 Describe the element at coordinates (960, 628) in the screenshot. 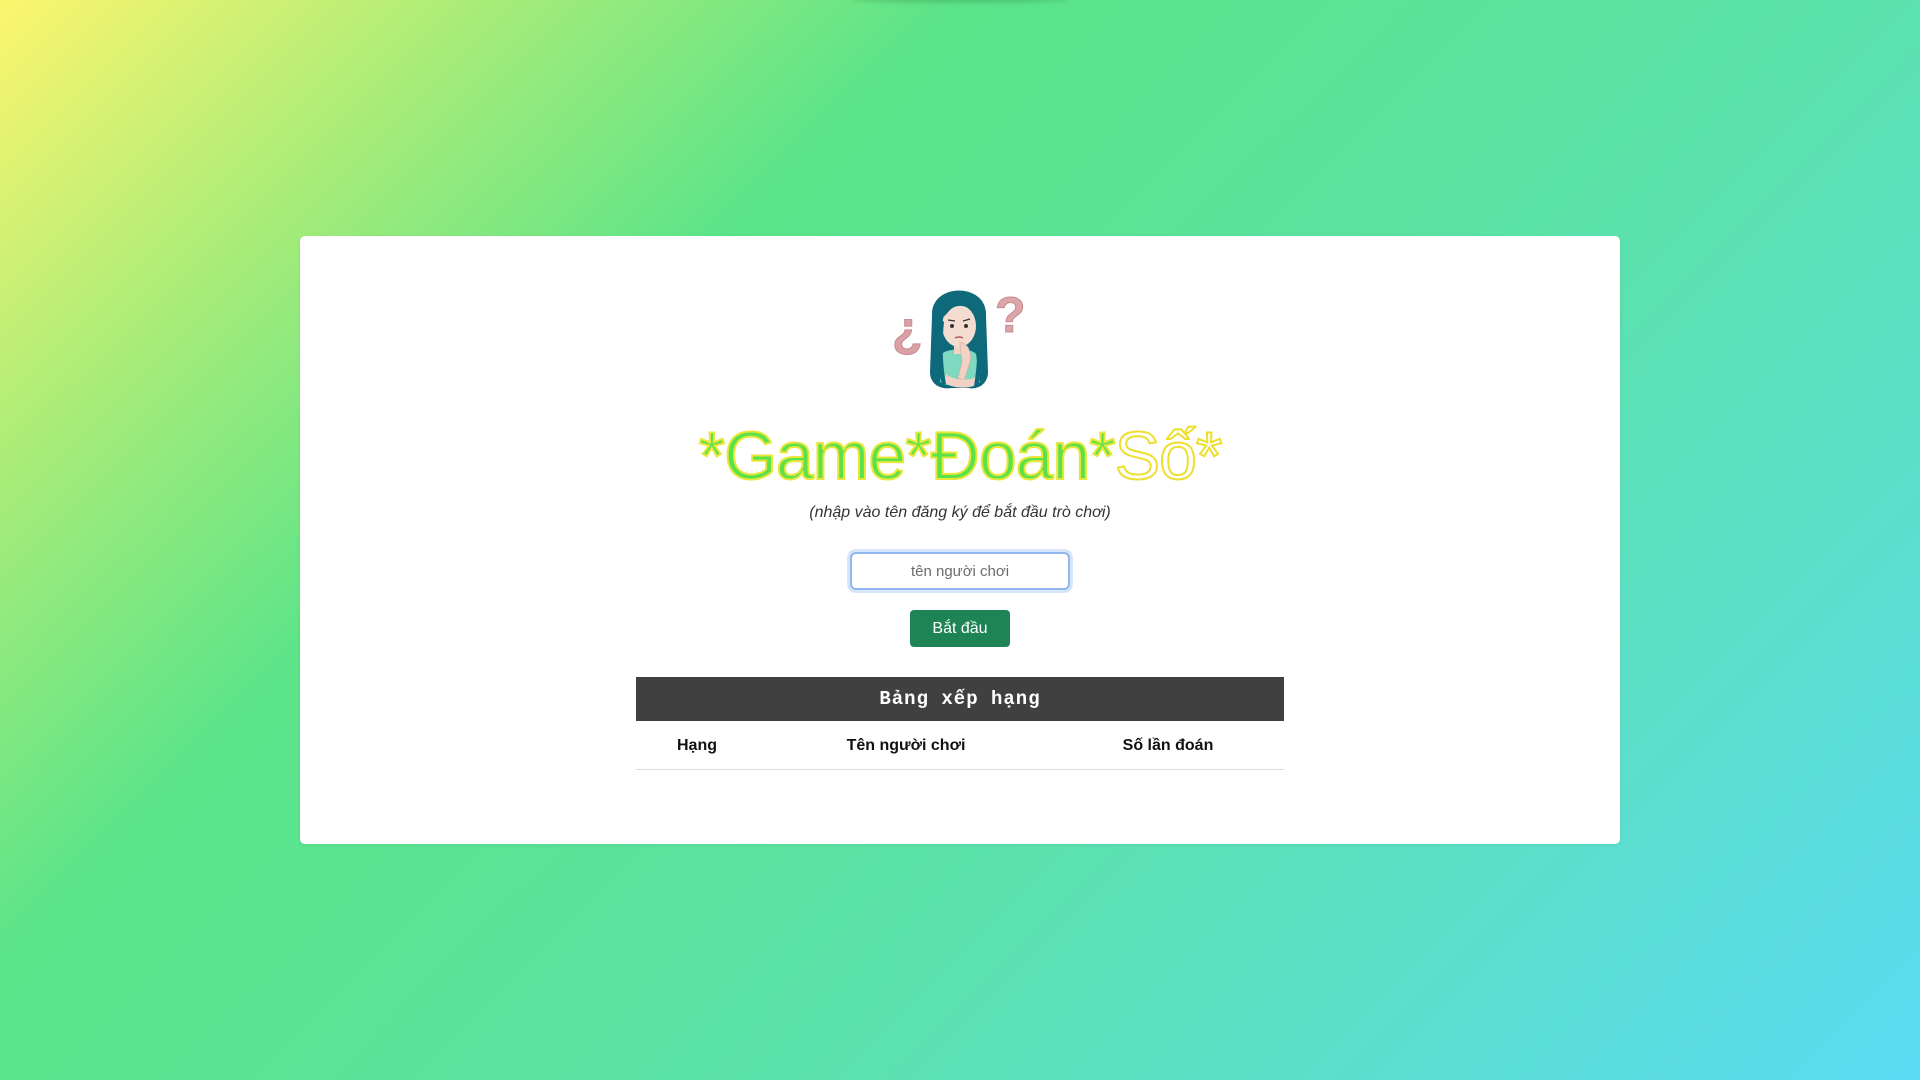

I see `start-button: Bắt đầu` at that location.